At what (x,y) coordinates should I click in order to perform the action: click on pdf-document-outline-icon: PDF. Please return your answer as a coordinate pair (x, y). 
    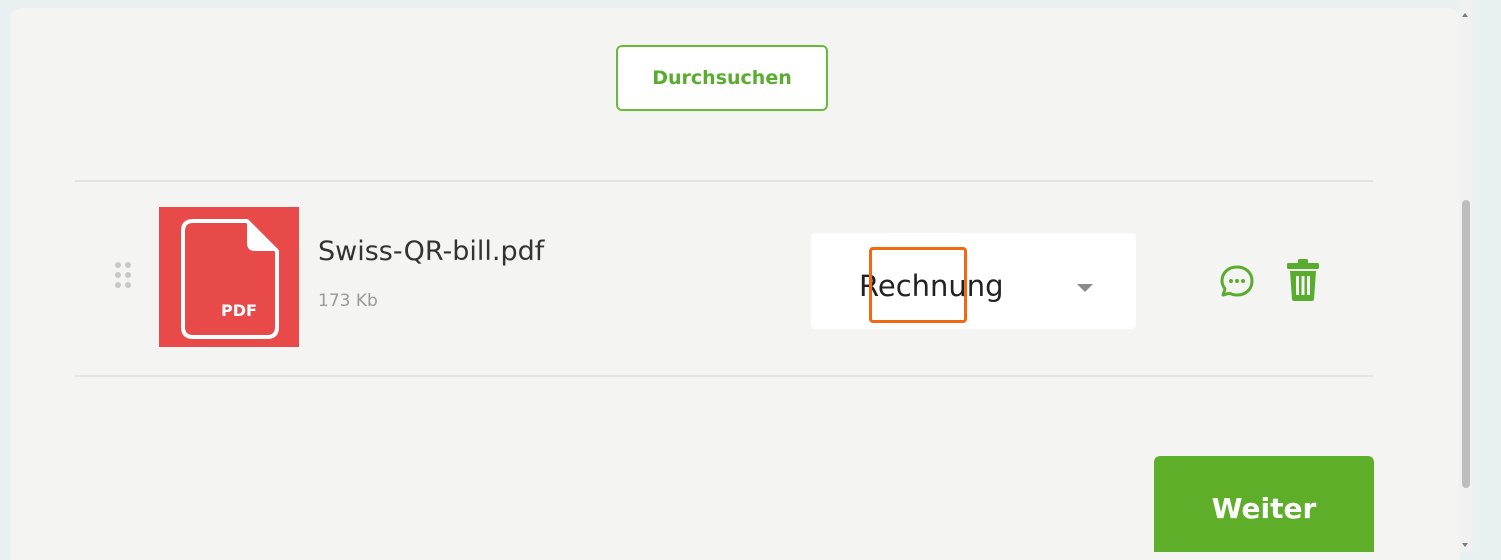
    Looking at the image, I should click on (230, 279).